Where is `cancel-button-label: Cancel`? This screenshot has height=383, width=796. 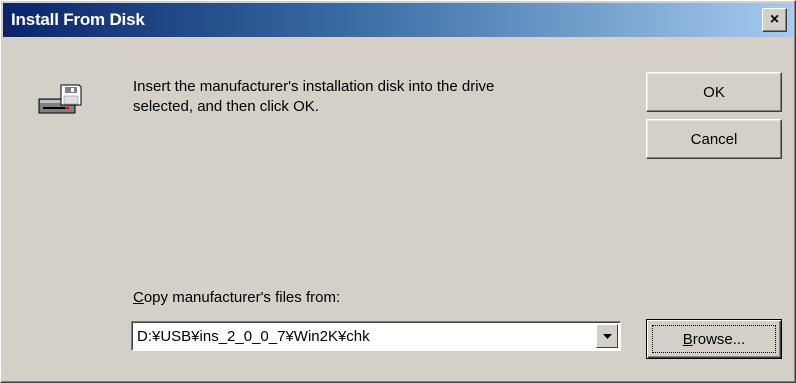
cancel-button-label: Cancel is located at coordinates (714, 139).